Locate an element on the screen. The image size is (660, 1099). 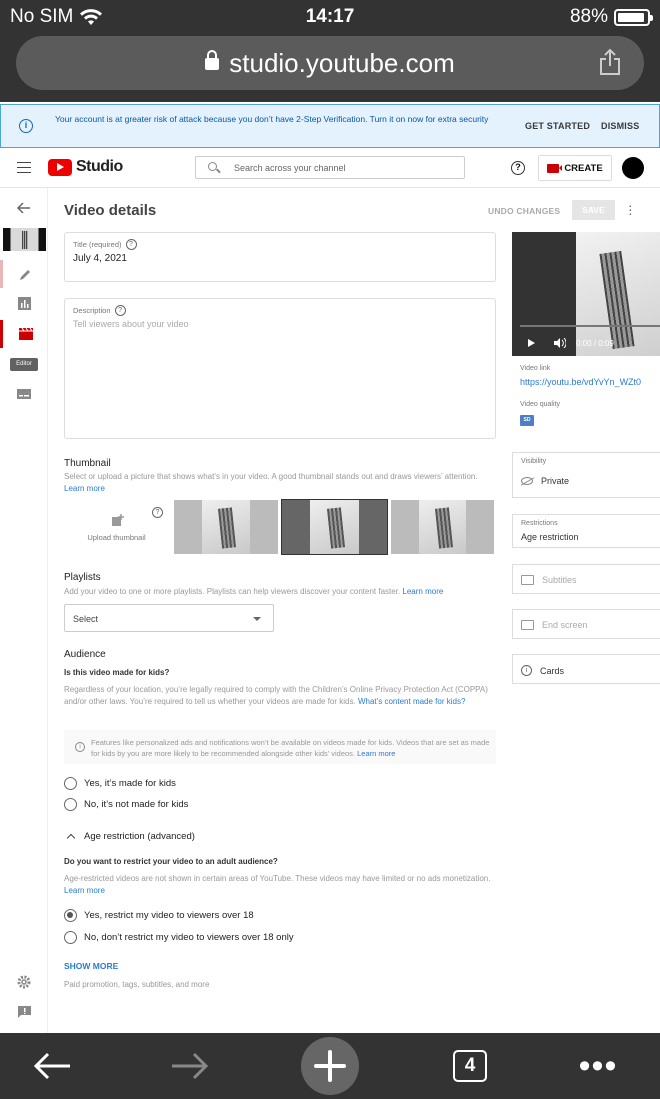
clock: 14:17 is located at coordinates (330, 16).